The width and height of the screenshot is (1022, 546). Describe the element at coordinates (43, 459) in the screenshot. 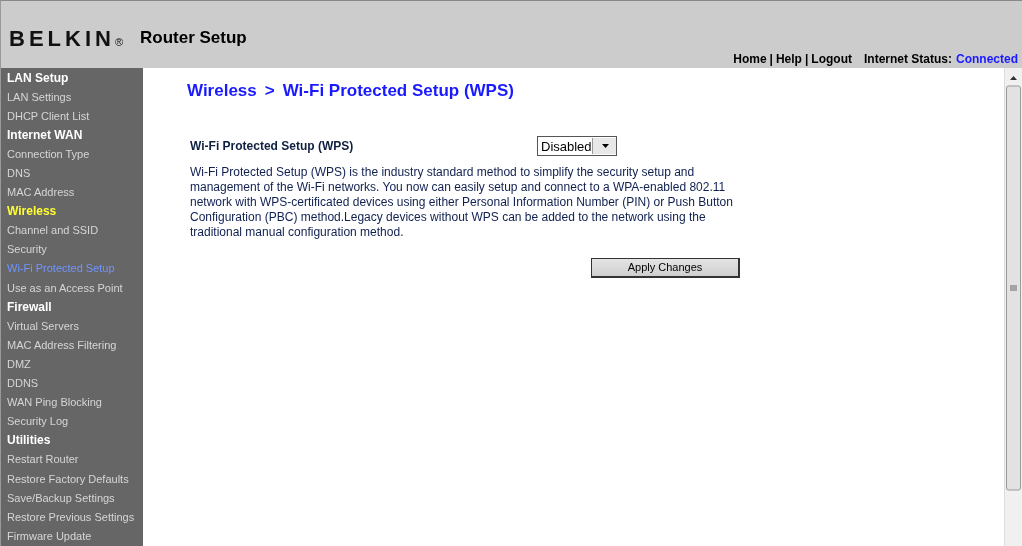

I see `sidebar-link: Restart Router` at that location.